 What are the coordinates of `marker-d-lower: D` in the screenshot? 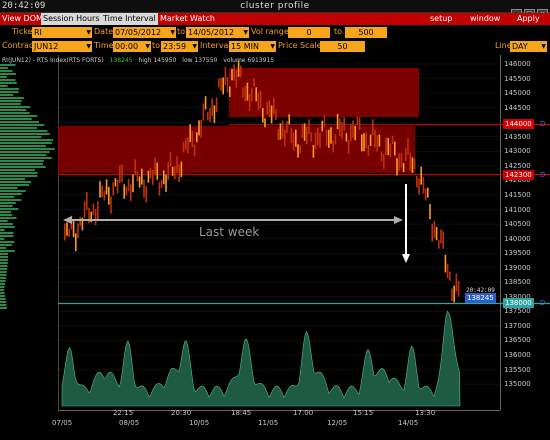 It's located at (543, 303).